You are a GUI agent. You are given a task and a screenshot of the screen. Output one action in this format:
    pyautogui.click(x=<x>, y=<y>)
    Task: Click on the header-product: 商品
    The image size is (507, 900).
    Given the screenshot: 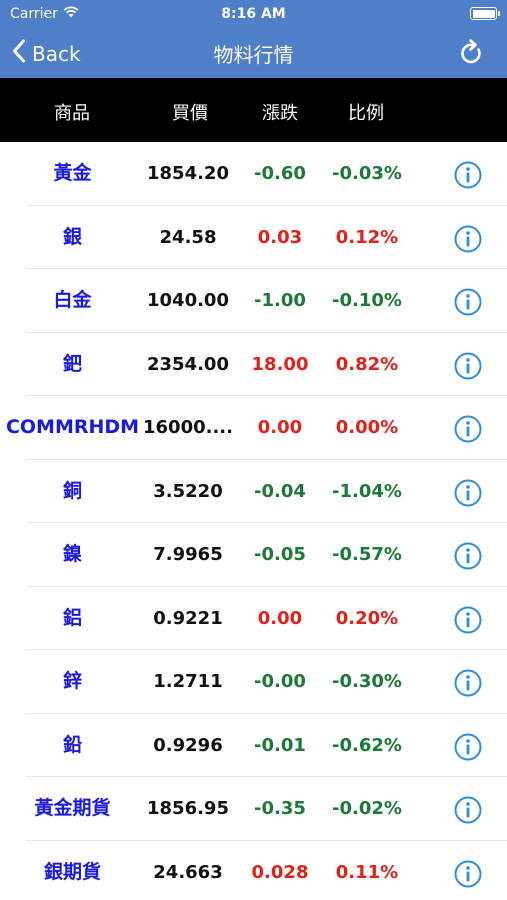 What is the action you would take?
    pyautogui.click(x=72, y=113)
    